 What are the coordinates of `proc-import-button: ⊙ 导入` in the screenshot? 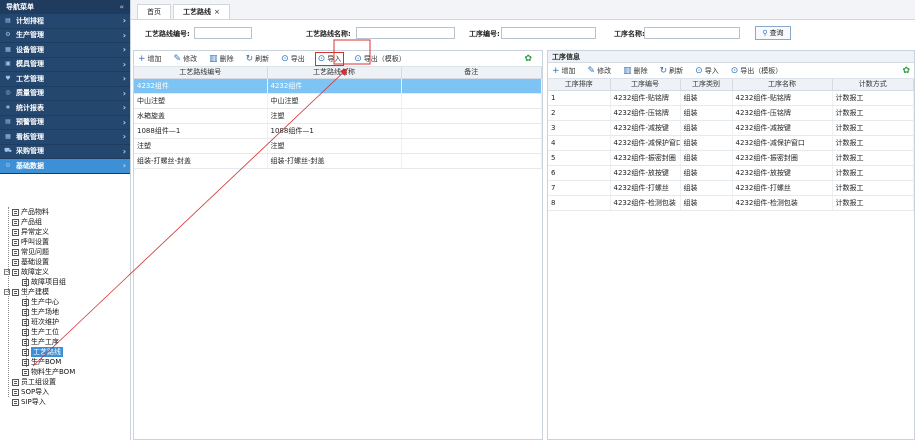 It's located at (707, 71).